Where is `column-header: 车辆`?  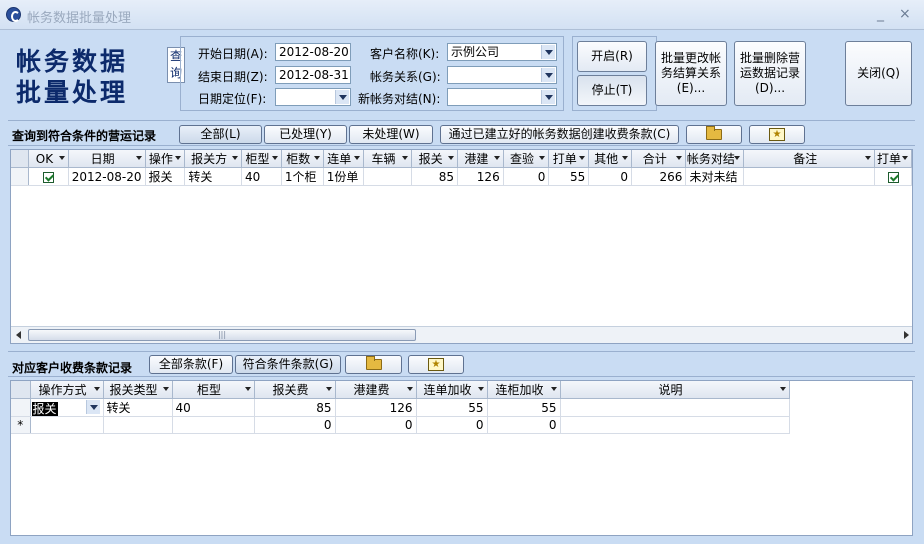 column-header: 车辆 is located at coordinates (388, 159).